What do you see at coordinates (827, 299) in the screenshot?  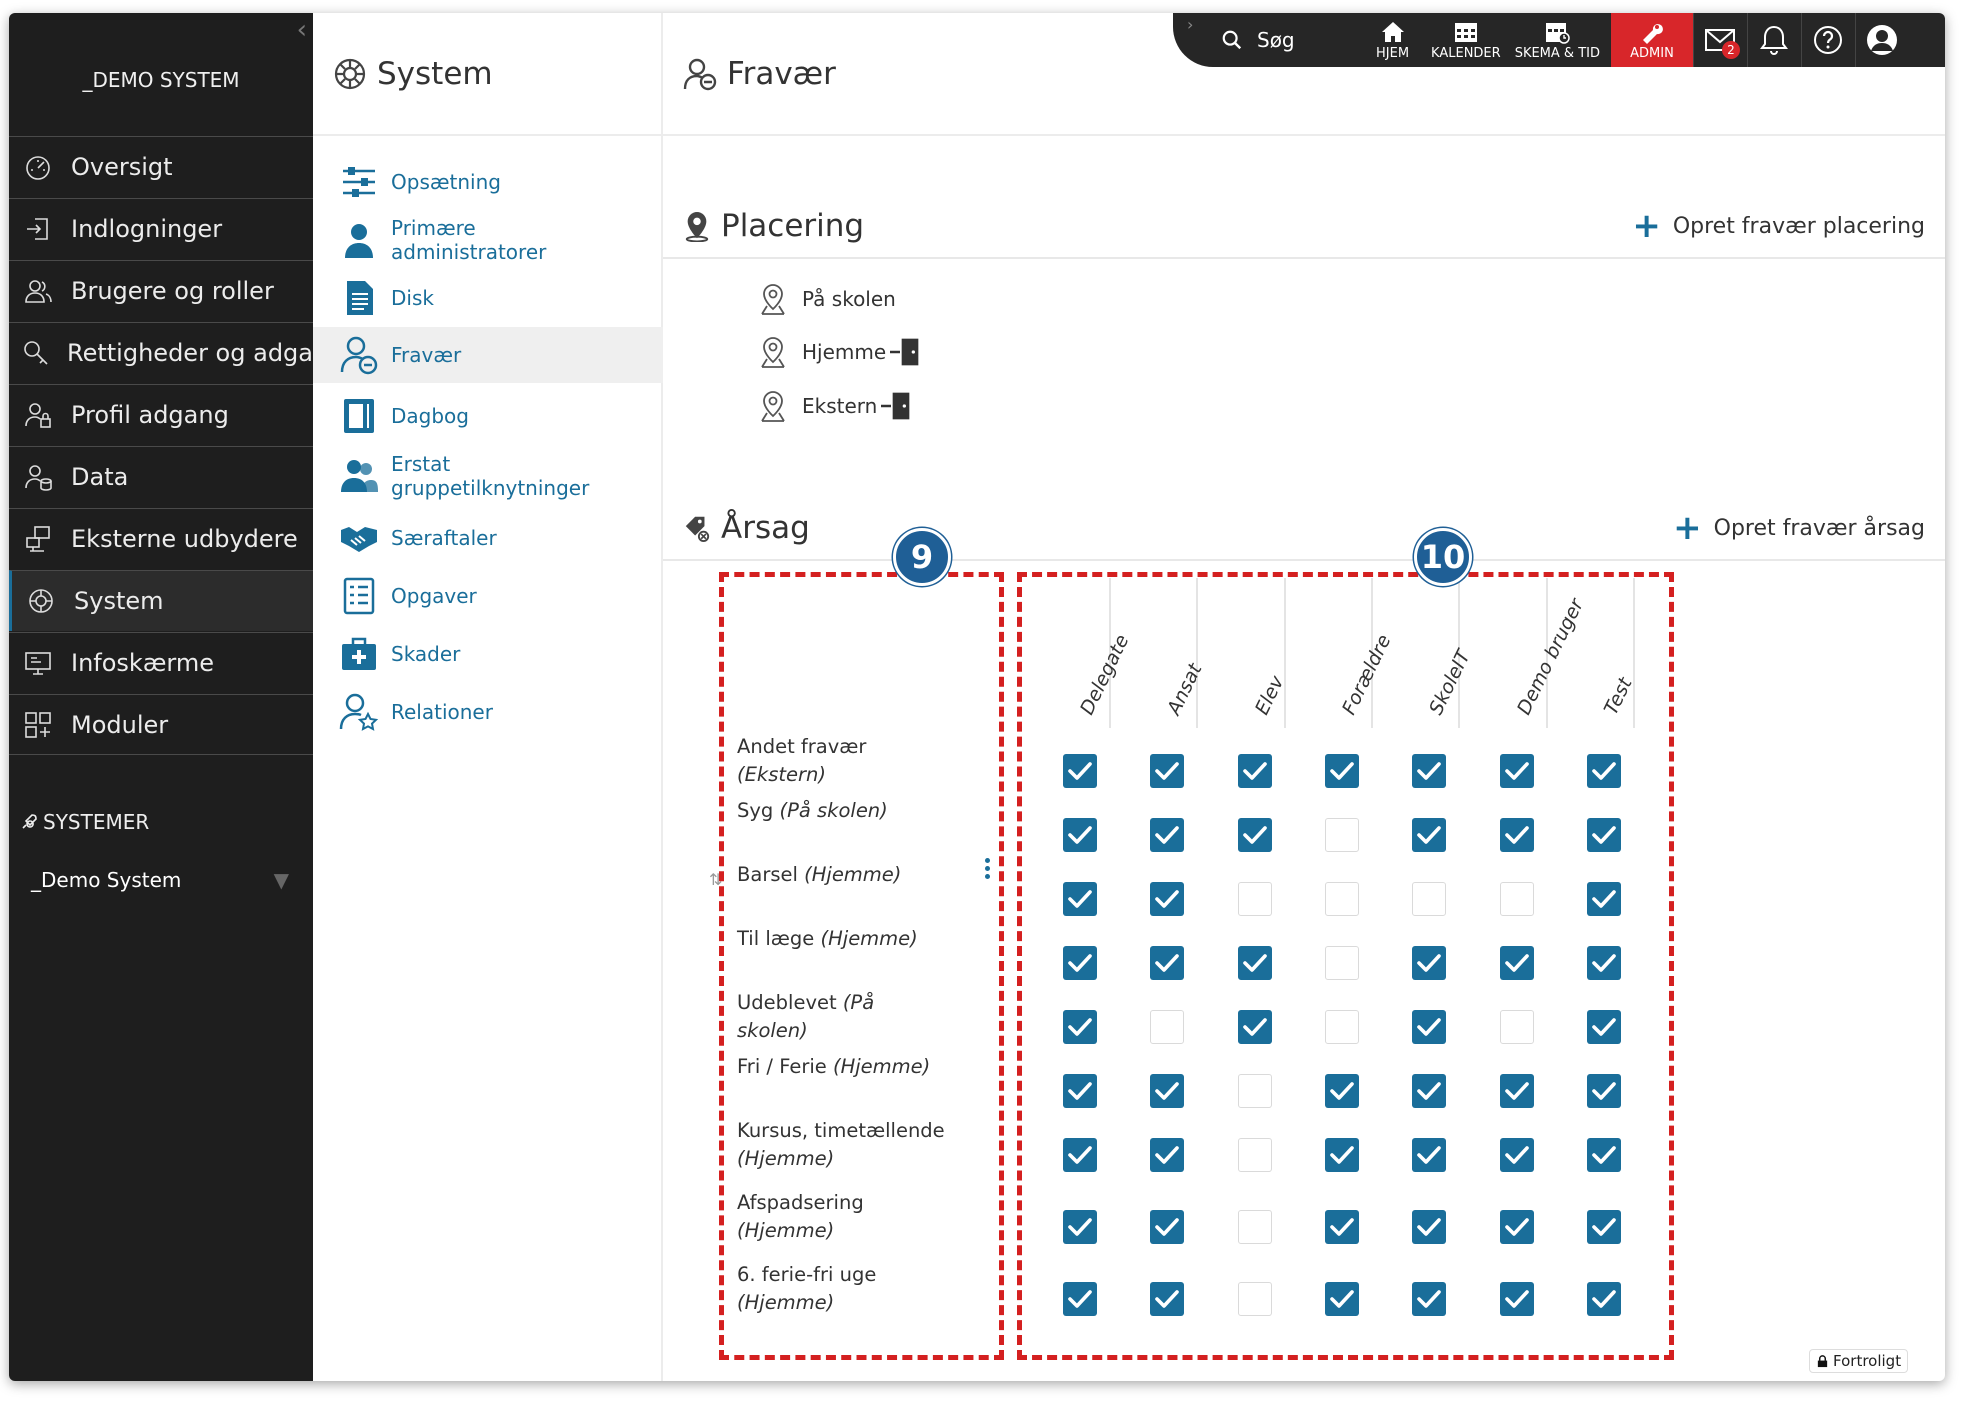 I see `placering-item: På skolen` at bounding box center [827, 299].